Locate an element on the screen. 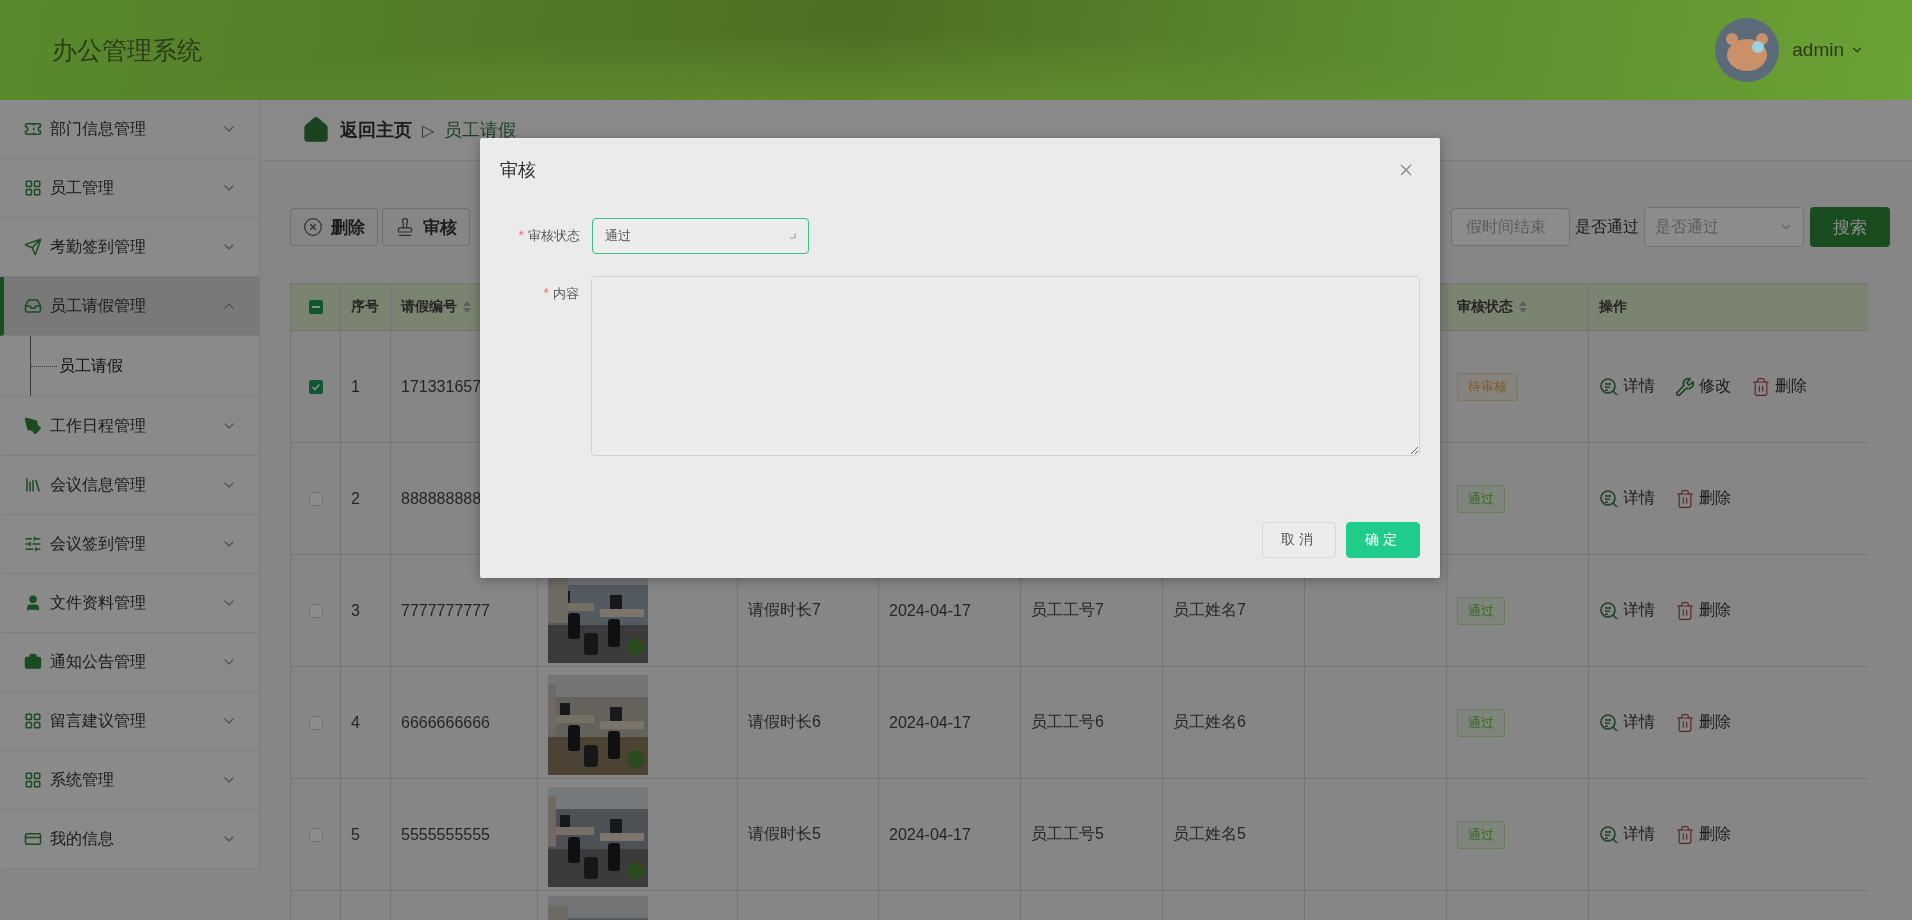 This screenshot has width=1912, height=920. table-cell-text: 请假时长5 is located at coordinates (784, 834).